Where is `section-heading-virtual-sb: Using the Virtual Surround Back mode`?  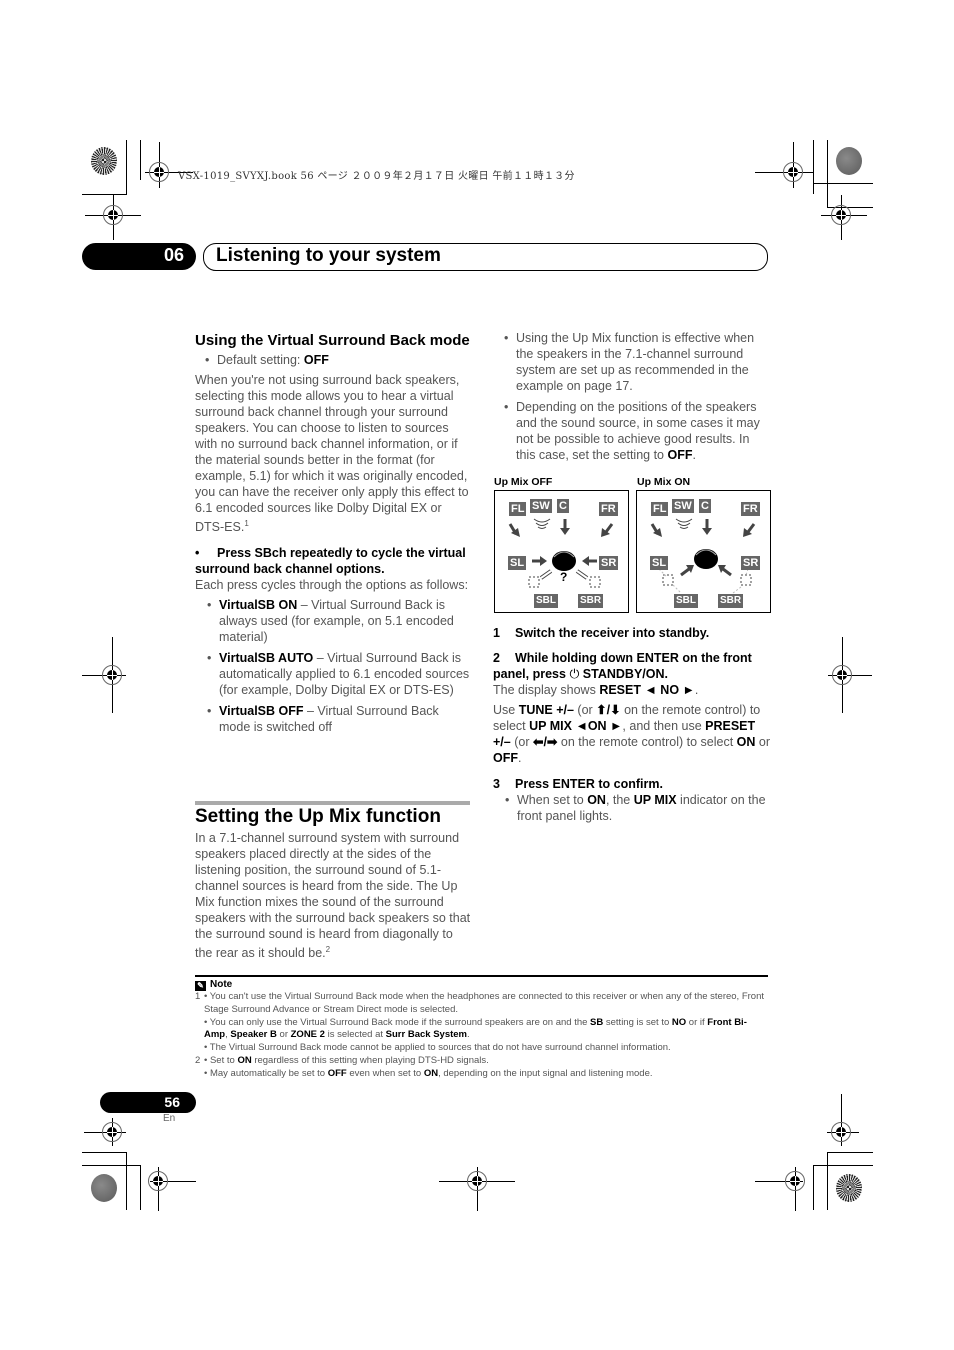
section-heading-virtual-sb: Using the Virtual Surround Back mode is located at coordinates (332, 340).